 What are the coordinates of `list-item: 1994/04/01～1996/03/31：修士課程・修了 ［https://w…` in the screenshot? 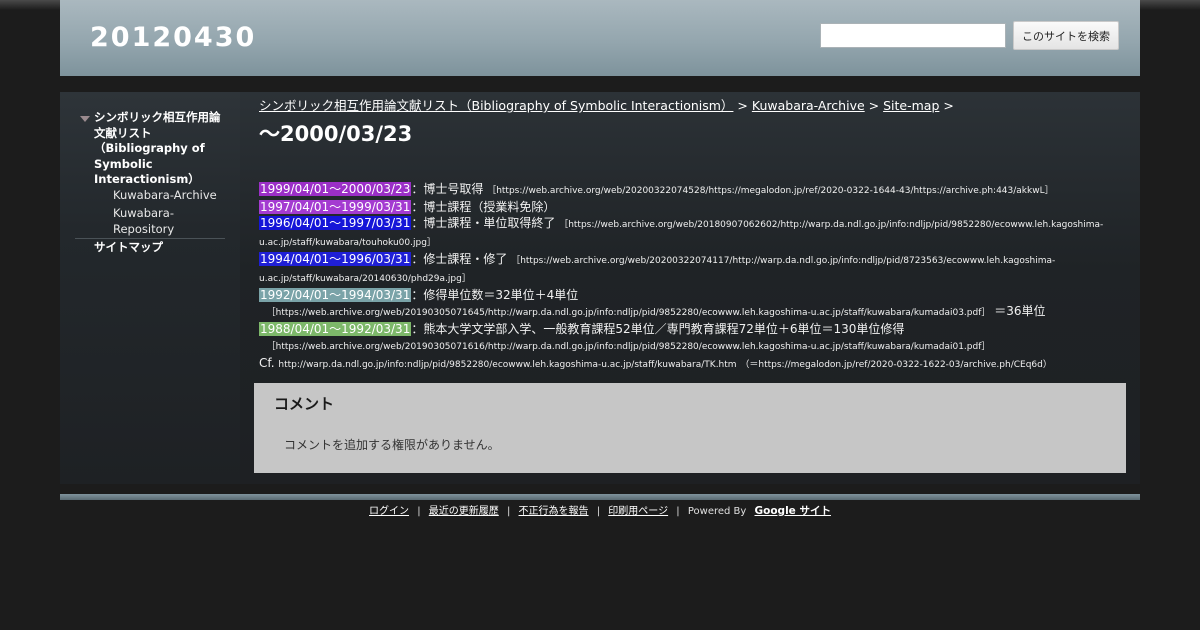 It's located at (694, 269).